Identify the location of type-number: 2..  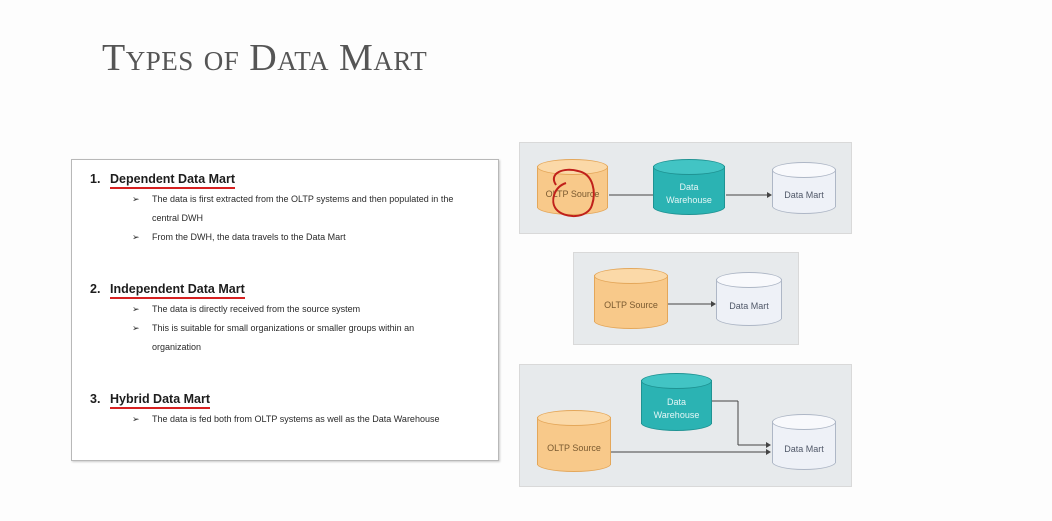
(95, 289).